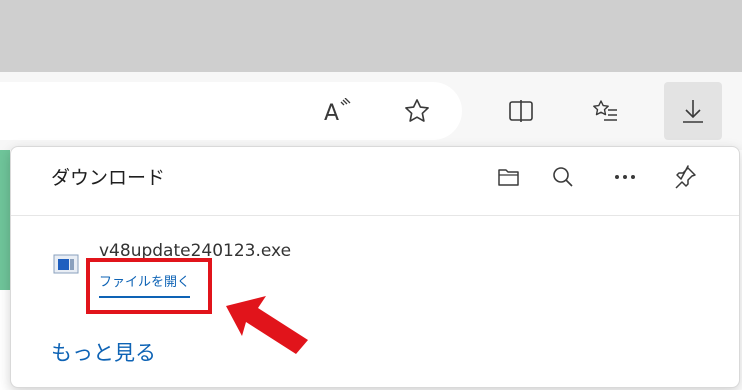 Image resolution: width=742 pixels, height=390 pixels. Describe the element at coordinates (625, 177) in the screenshot. I see `more-options-icon` at that location.